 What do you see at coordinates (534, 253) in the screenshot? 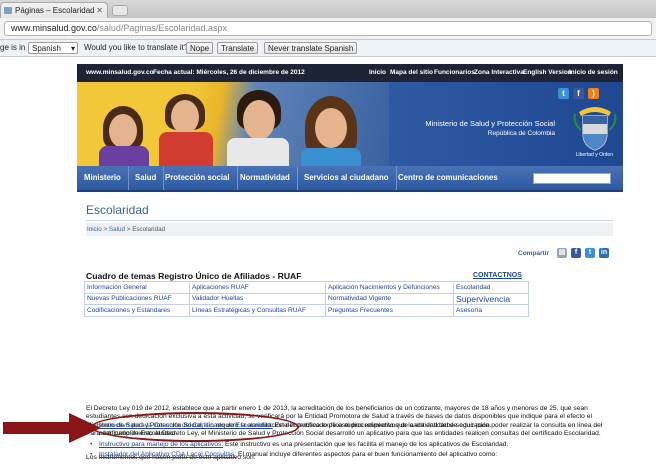
I see `share-label: Compartir` at bounding box center [534, 253].